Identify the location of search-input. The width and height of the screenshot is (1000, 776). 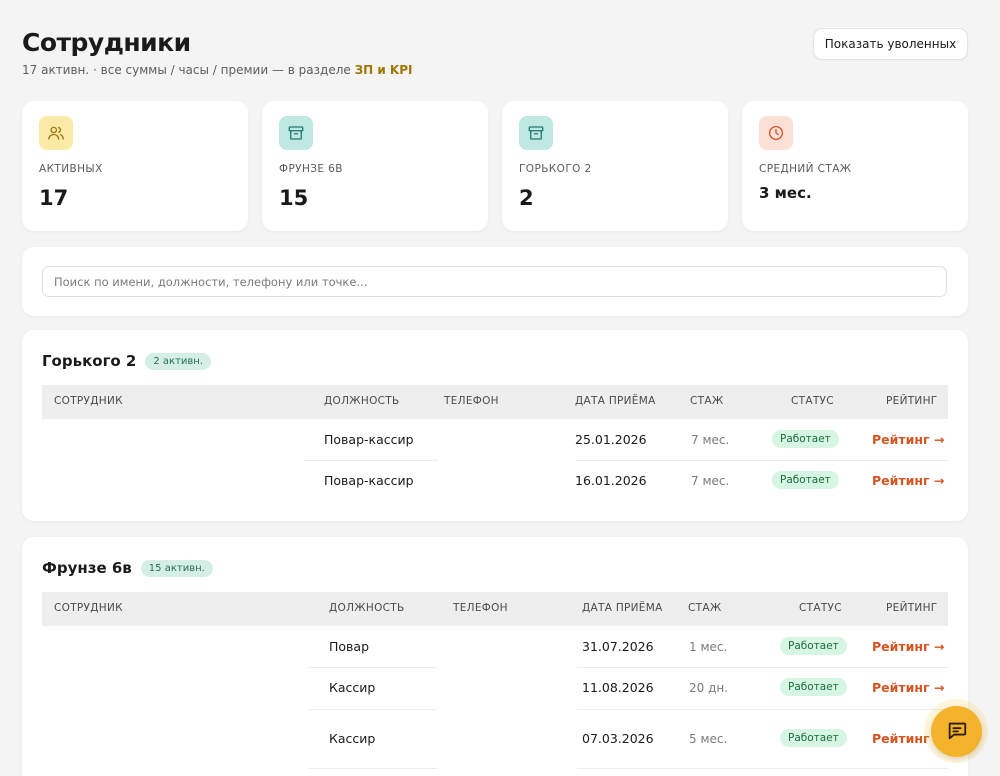
(494, 281).